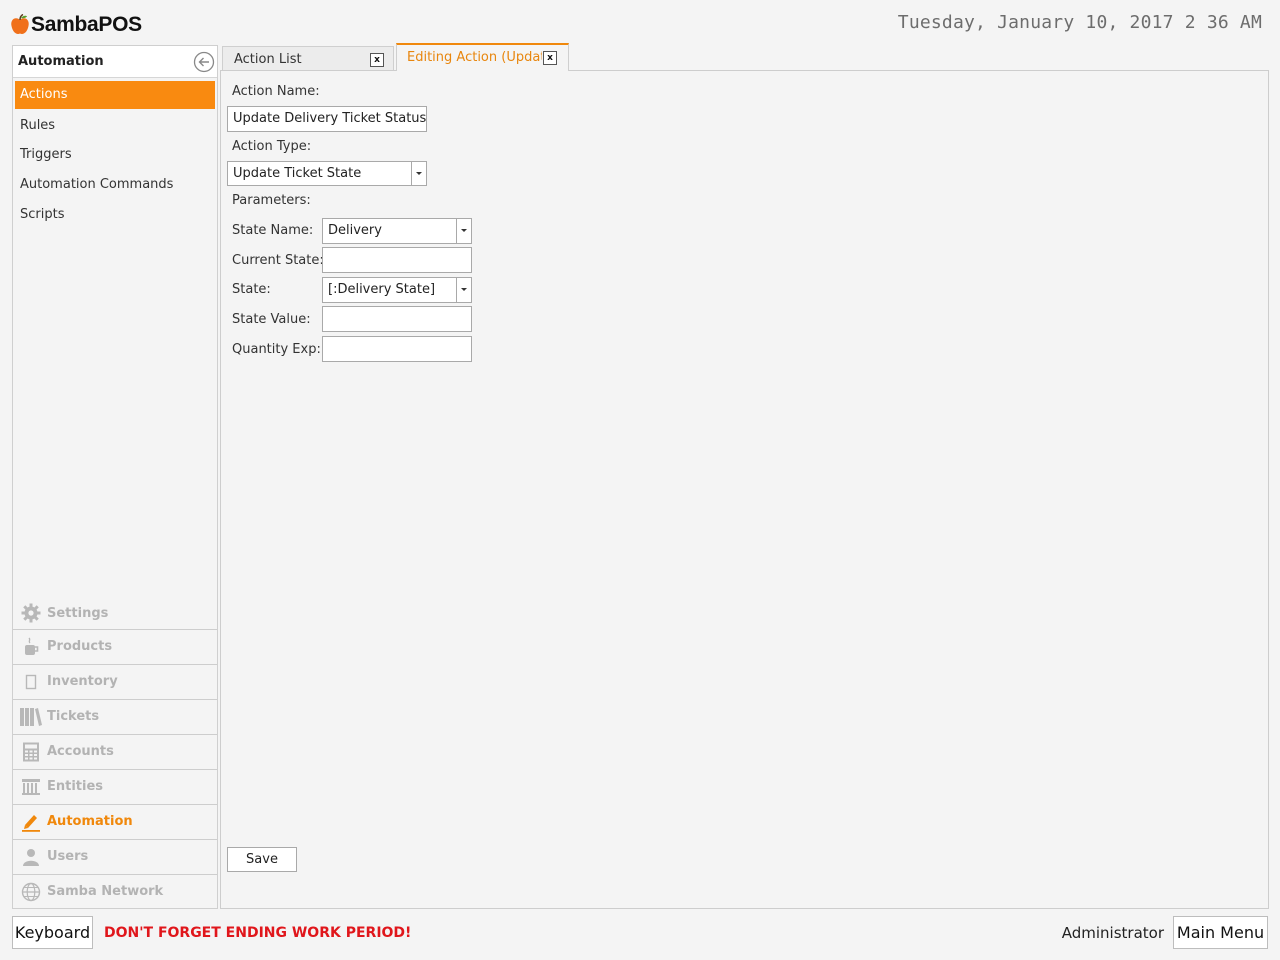  What do you see at coordinates (276, 91) in the screenshot?
I see `action-name-label: Action Name:` at bounding box center [276, 91].